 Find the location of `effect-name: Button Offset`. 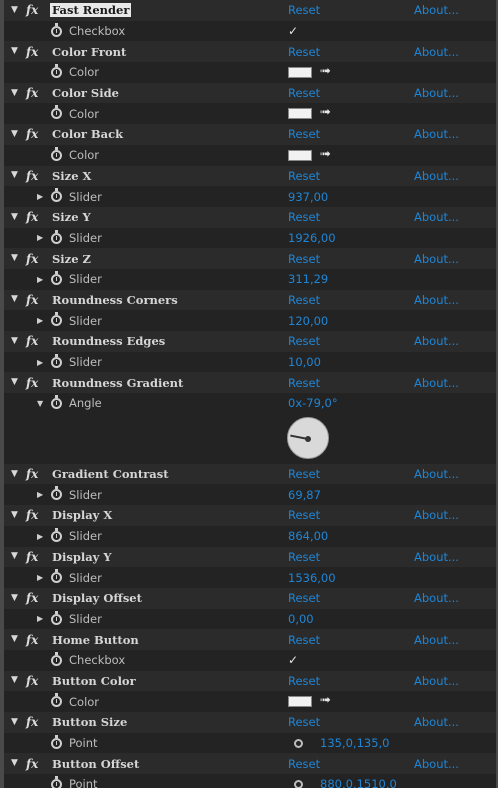

effect-name: Button Offset is located at coordinates (95, 764).